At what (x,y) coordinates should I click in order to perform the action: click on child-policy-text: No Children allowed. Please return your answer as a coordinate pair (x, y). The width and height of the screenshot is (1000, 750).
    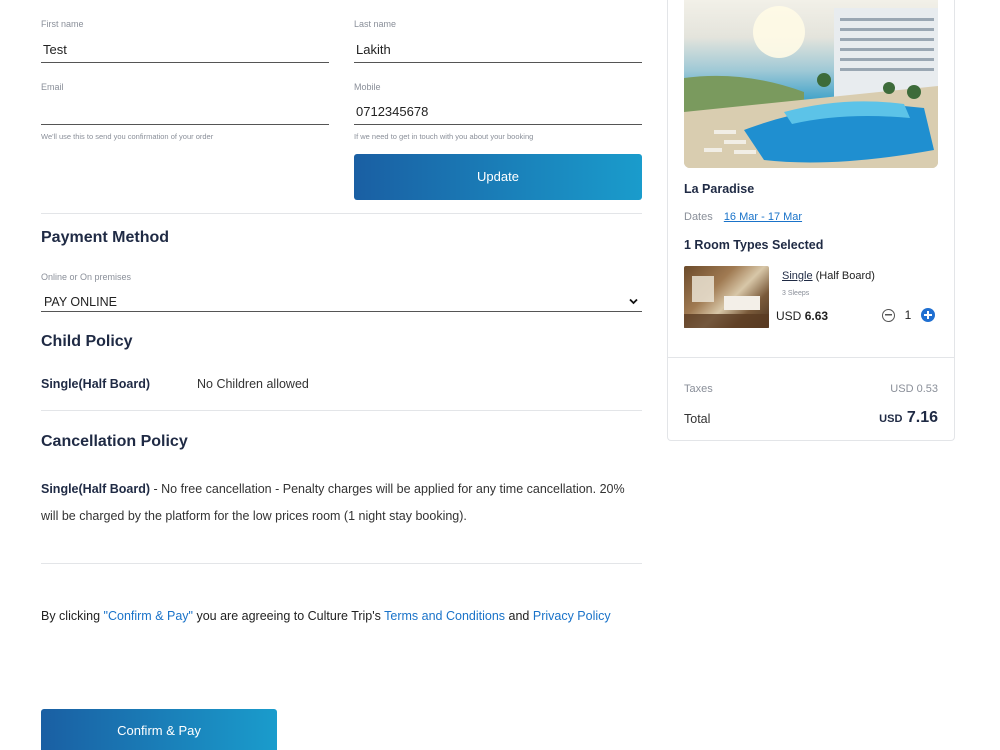
    Looking at the image, I should click on (253, 384).